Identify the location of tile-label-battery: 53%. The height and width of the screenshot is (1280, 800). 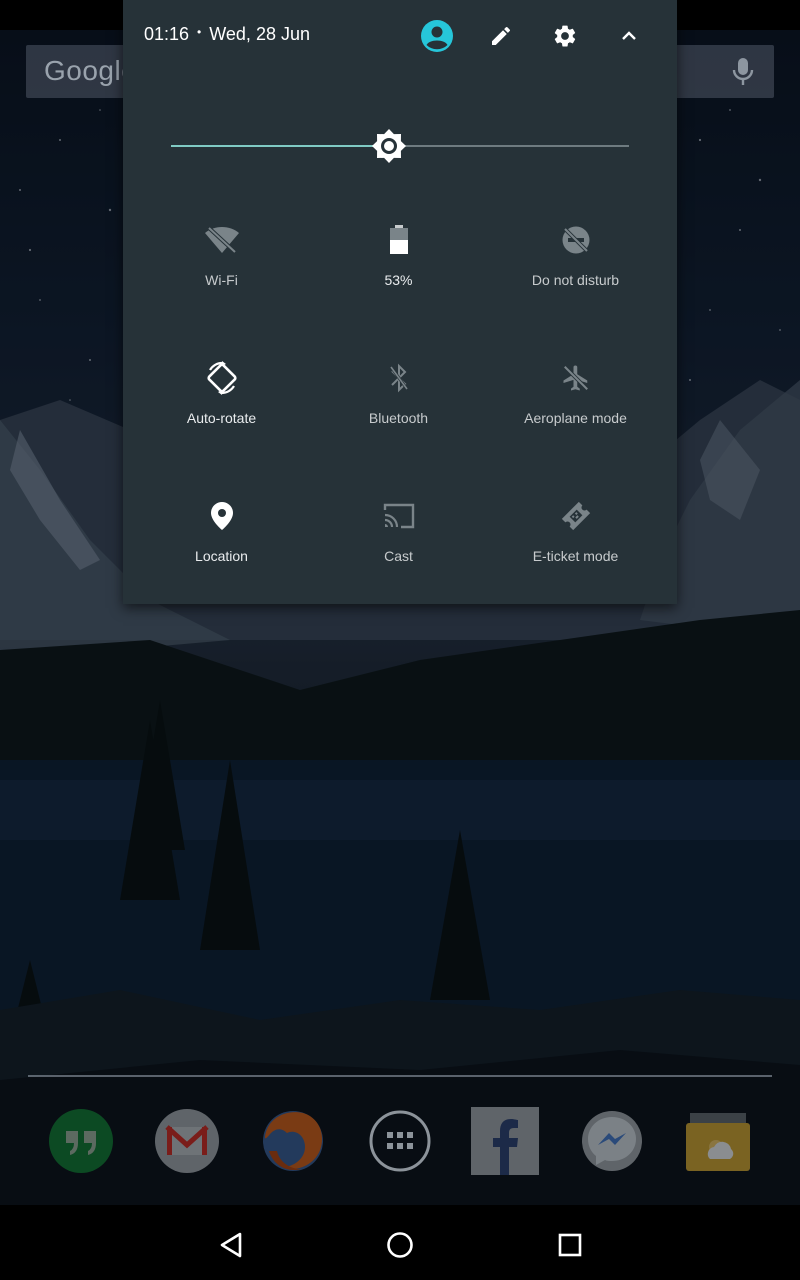
(398, 280).